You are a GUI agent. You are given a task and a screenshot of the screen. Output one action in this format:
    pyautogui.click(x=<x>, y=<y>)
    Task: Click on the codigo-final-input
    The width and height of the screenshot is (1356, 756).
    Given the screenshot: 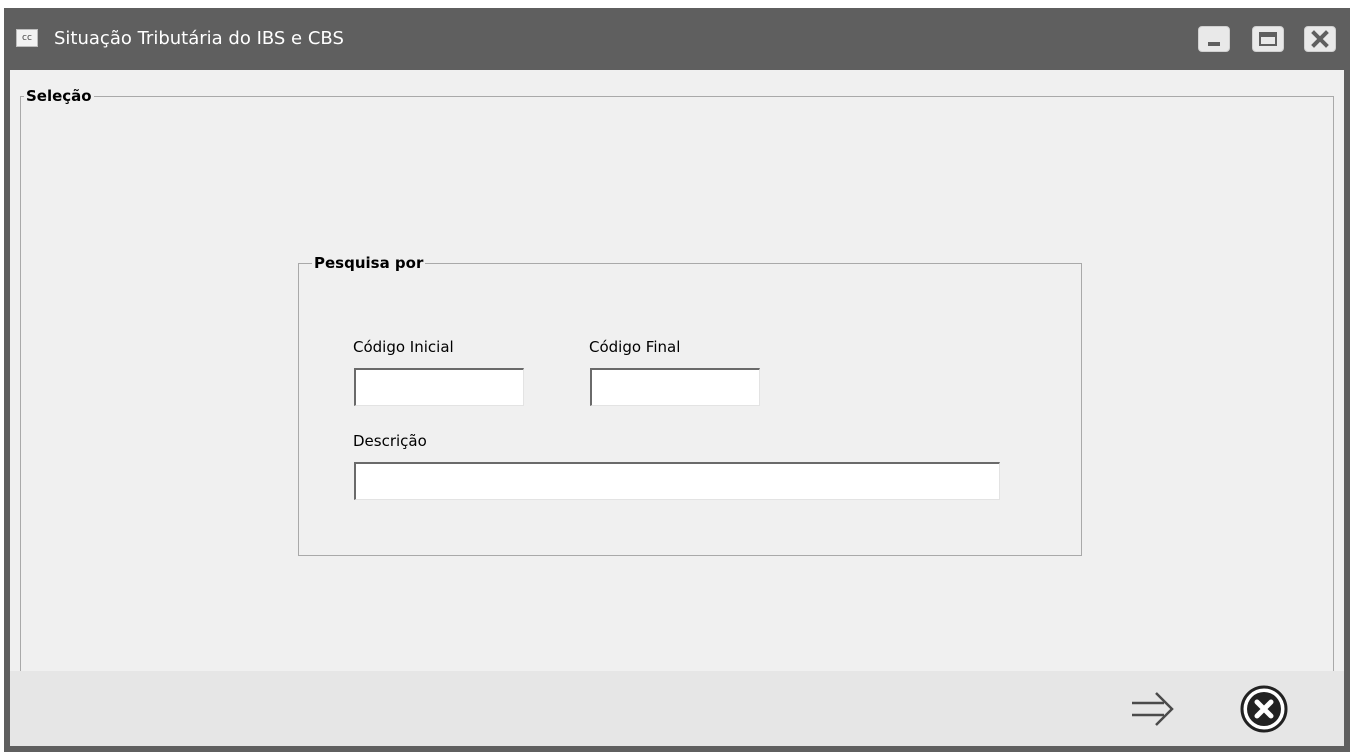 What is the action you would take?
    pyautogui.click(x=675, y=387)
    